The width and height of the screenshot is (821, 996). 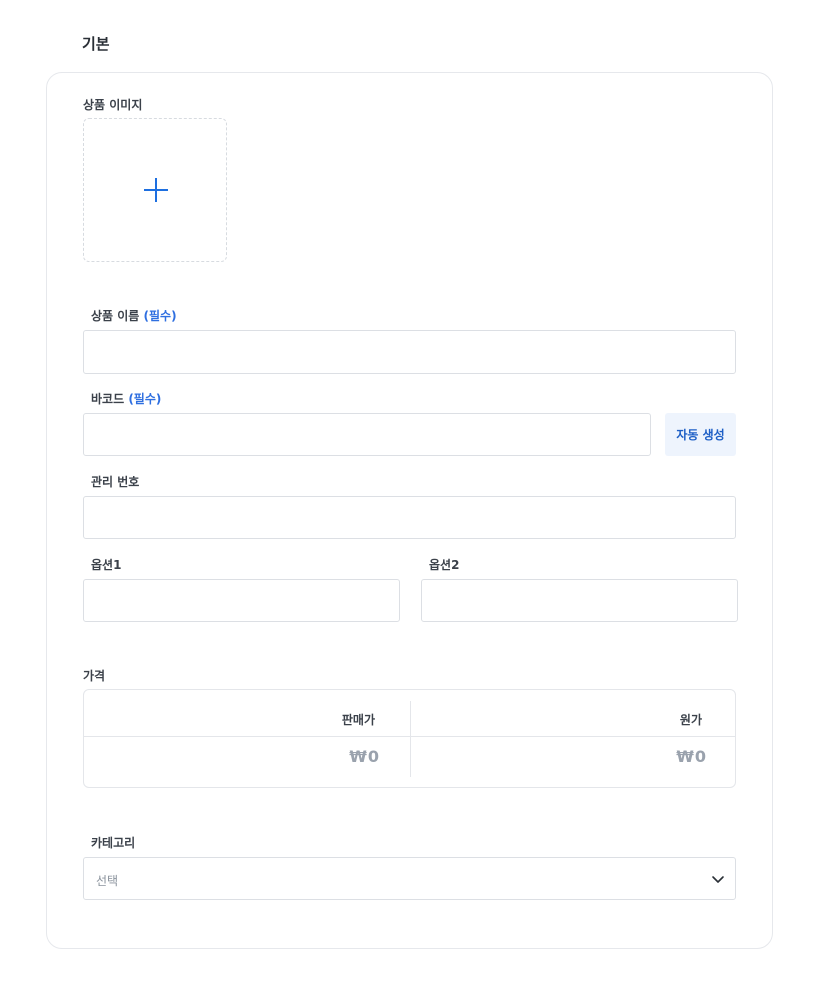 I want to click on category-label: 카테고리, so click(x=113, y=843).